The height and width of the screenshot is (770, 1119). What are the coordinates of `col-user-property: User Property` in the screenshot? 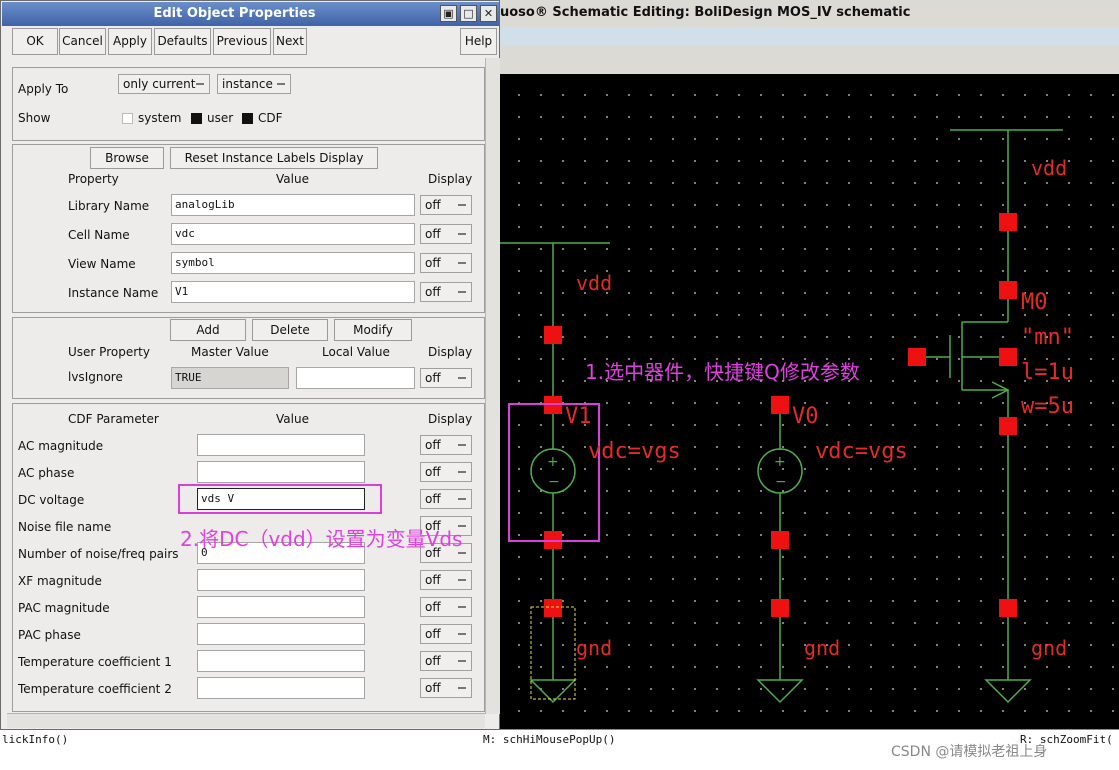 It's located at (109, 352).